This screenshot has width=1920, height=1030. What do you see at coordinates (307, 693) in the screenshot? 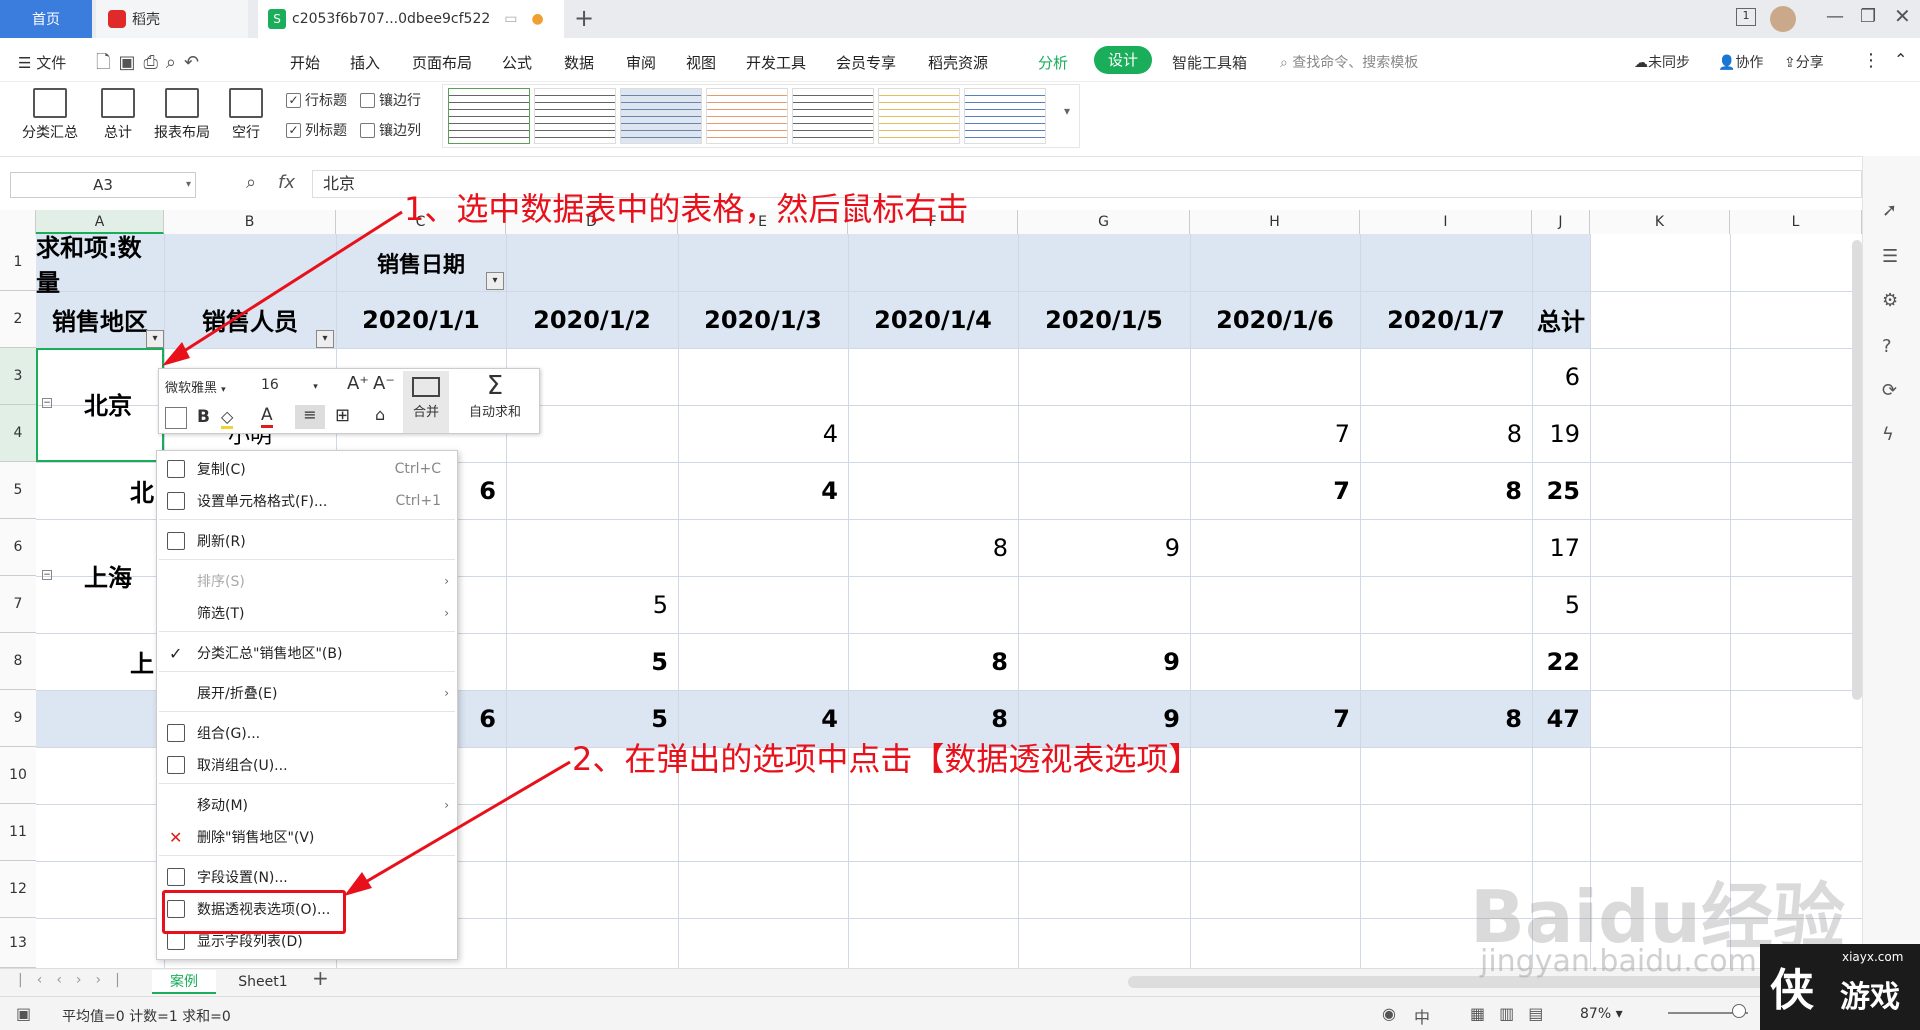
I see `menu-expand-collapse: 展开/折叠(E) ›` at bounding box center [307, 693].